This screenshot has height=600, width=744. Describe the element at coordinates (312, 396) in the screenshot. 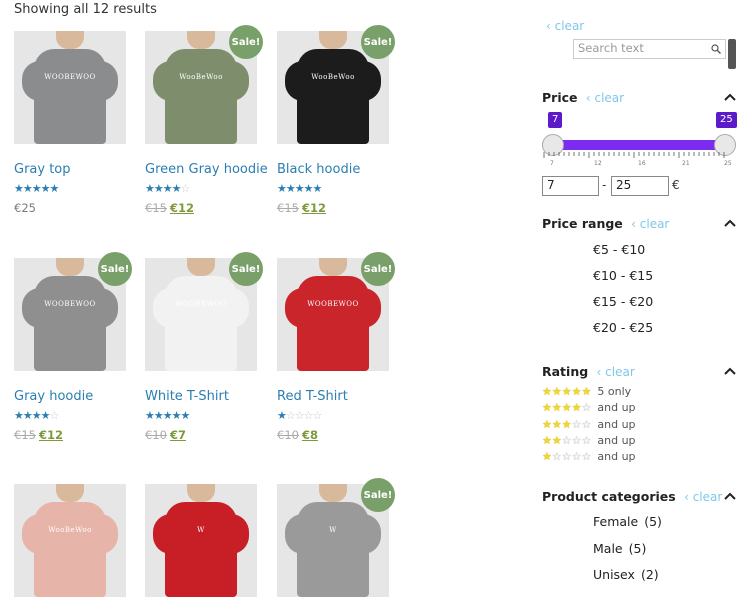

I see `product-title: Red T-Shirt` at that location.